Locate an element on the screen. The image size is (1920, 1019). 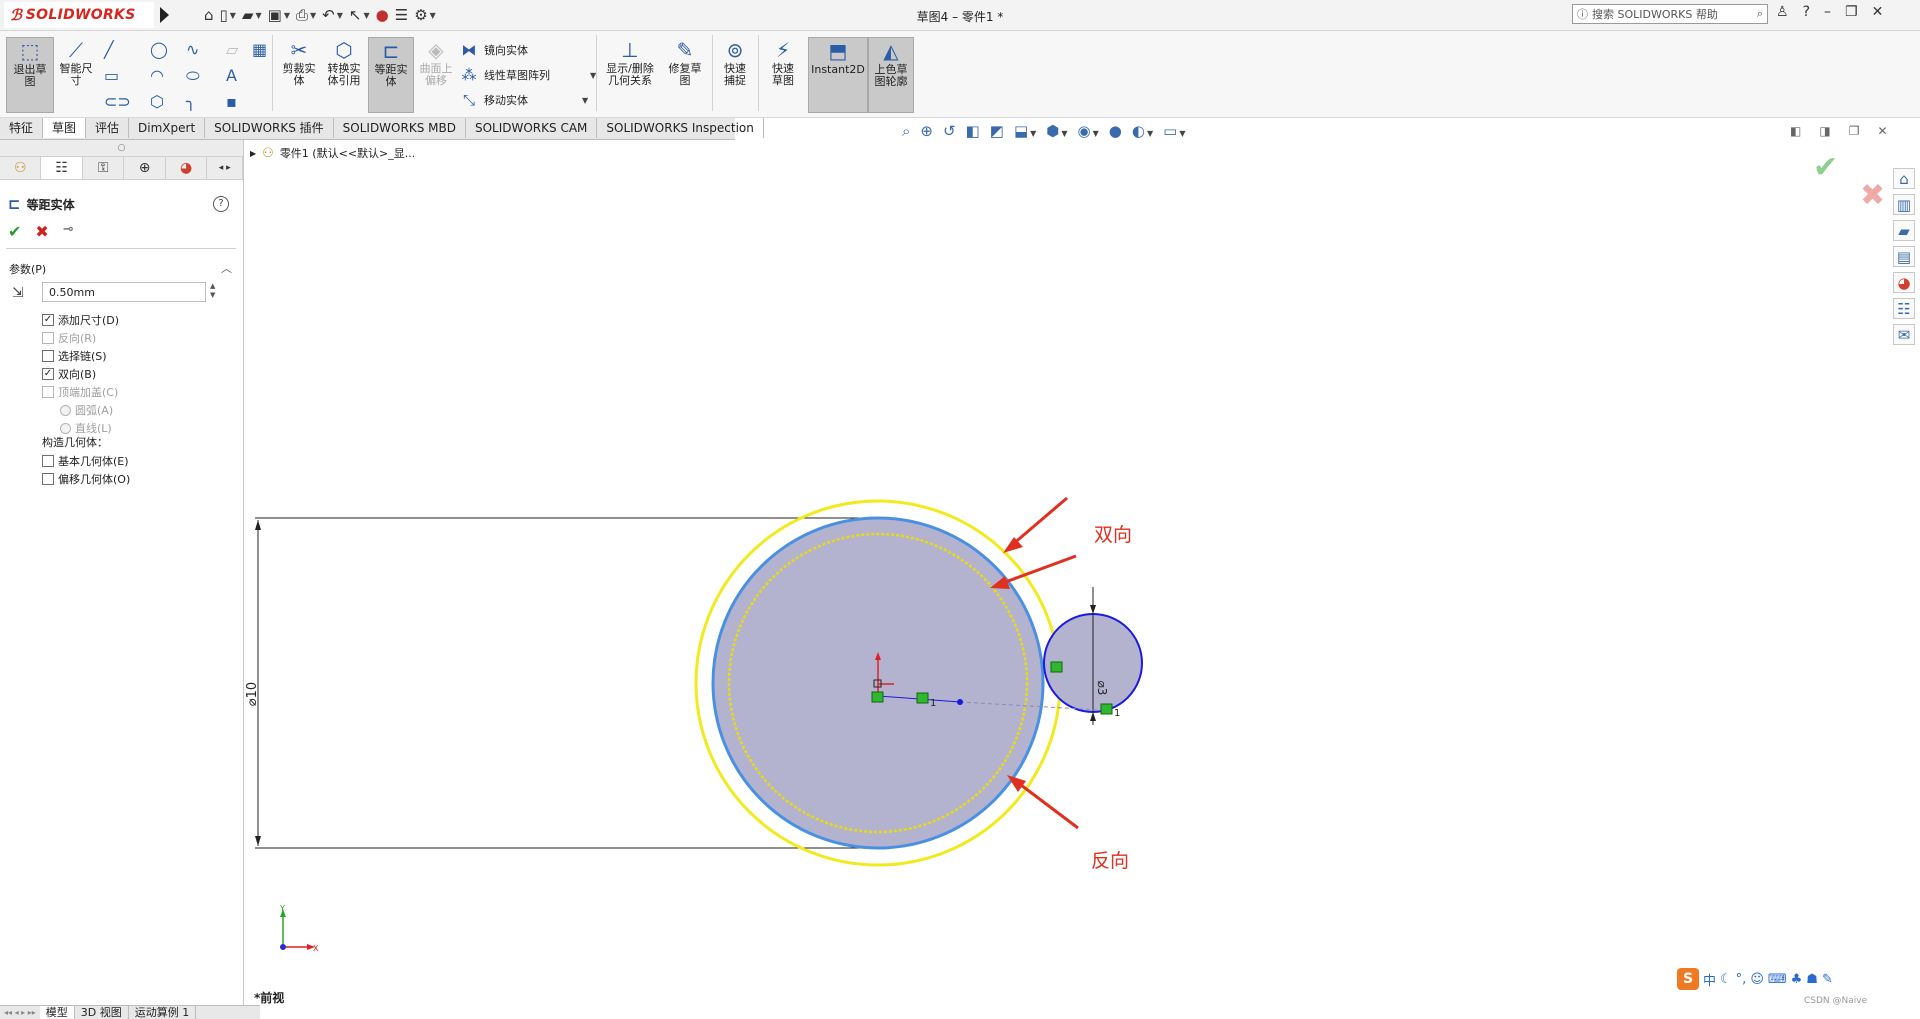
shirt-icon: ☗ is located at coordinates (1812, 979).